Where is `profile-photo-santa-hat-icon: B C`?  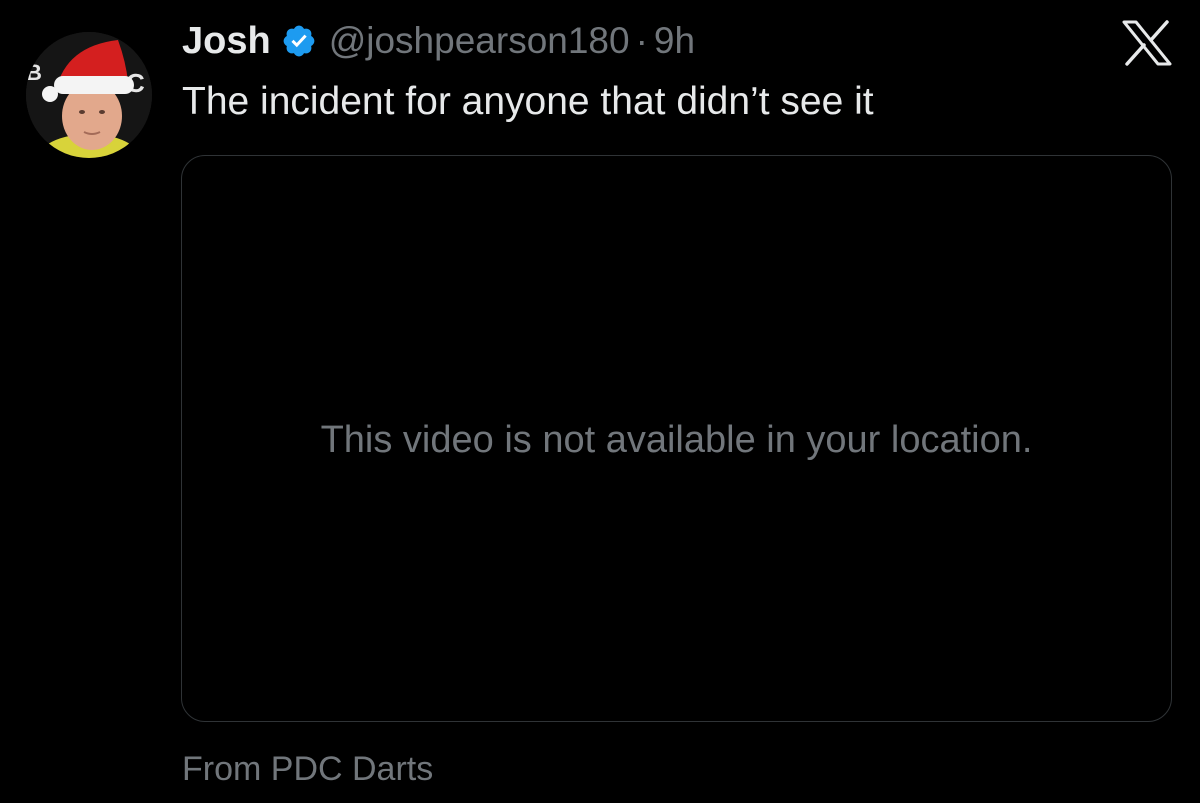 profile-photo-santa-hat-icon: B C is located at coordinates (89, 95).